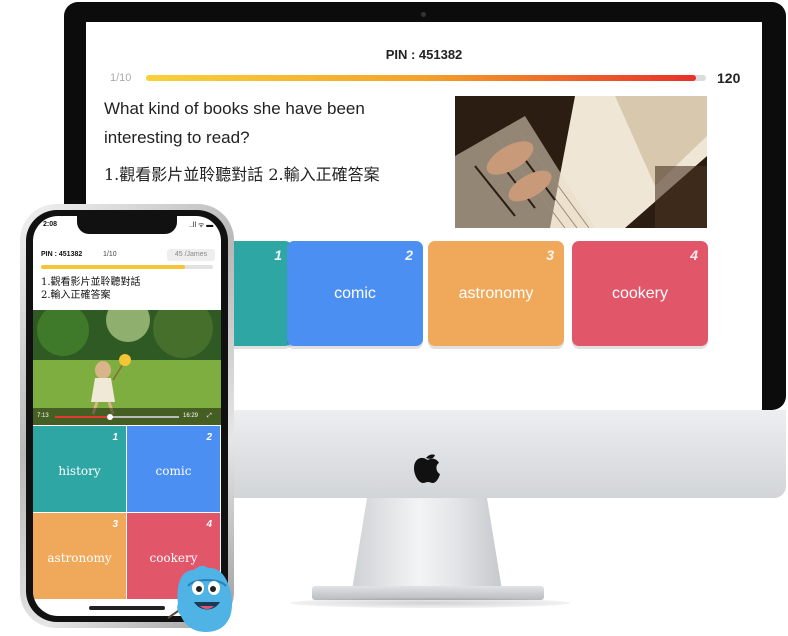 The image size is (788, 636). What do you see at coordinates (209, 416) in the screenshot?
I see `fullscreen-icon: ⤢` at bounding box center [209, 416].